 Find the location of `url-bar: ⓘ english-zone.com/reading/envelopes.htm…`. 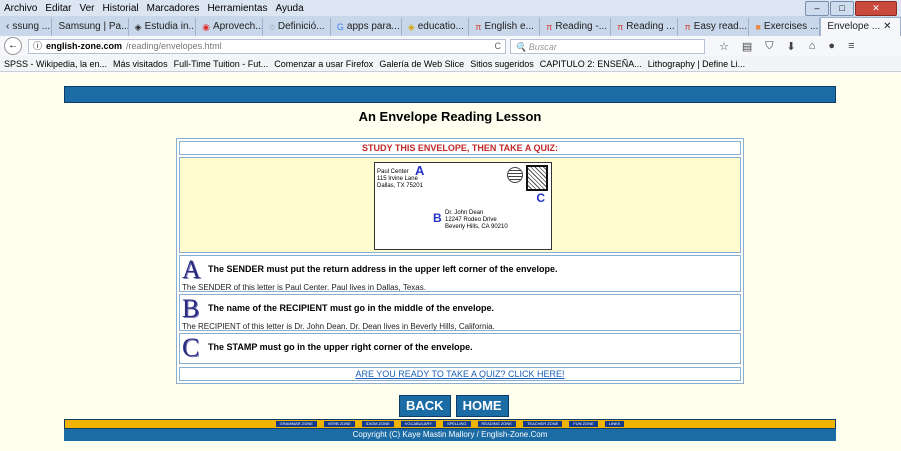

url-bar: ⓘ english-zone.com/reading/envelopes.htm… is located at coordinates (267, 46).